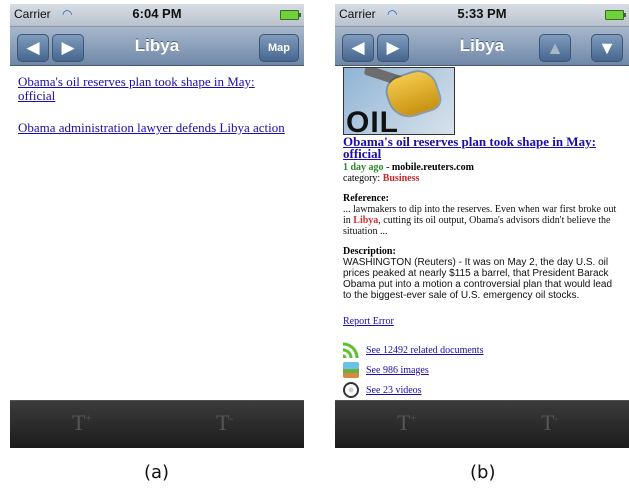  What do you see at coordinates (366, 198) in the screenshot?
I see `reference-heading: Reference:` at bounding box center [366, 198].